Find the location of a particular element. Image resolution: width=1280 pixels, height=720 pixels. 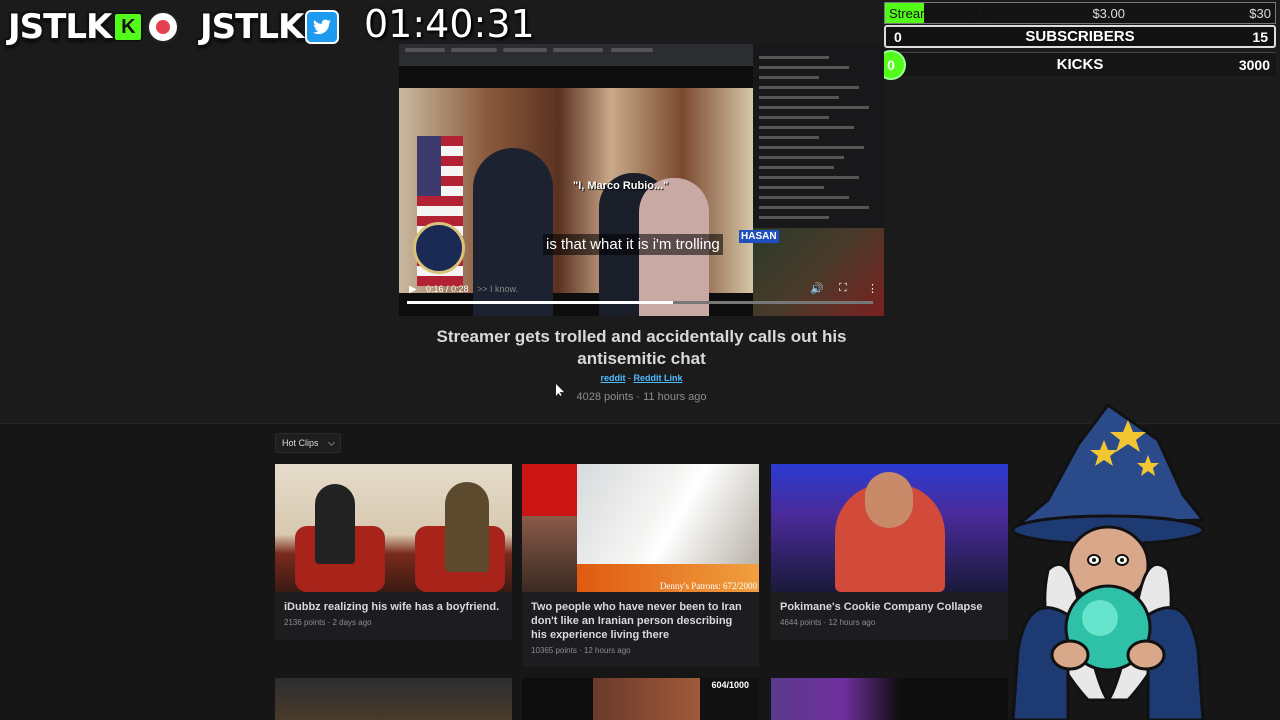

kick-brand-overlay: JSTLK K is located at coordinates (94, 27).